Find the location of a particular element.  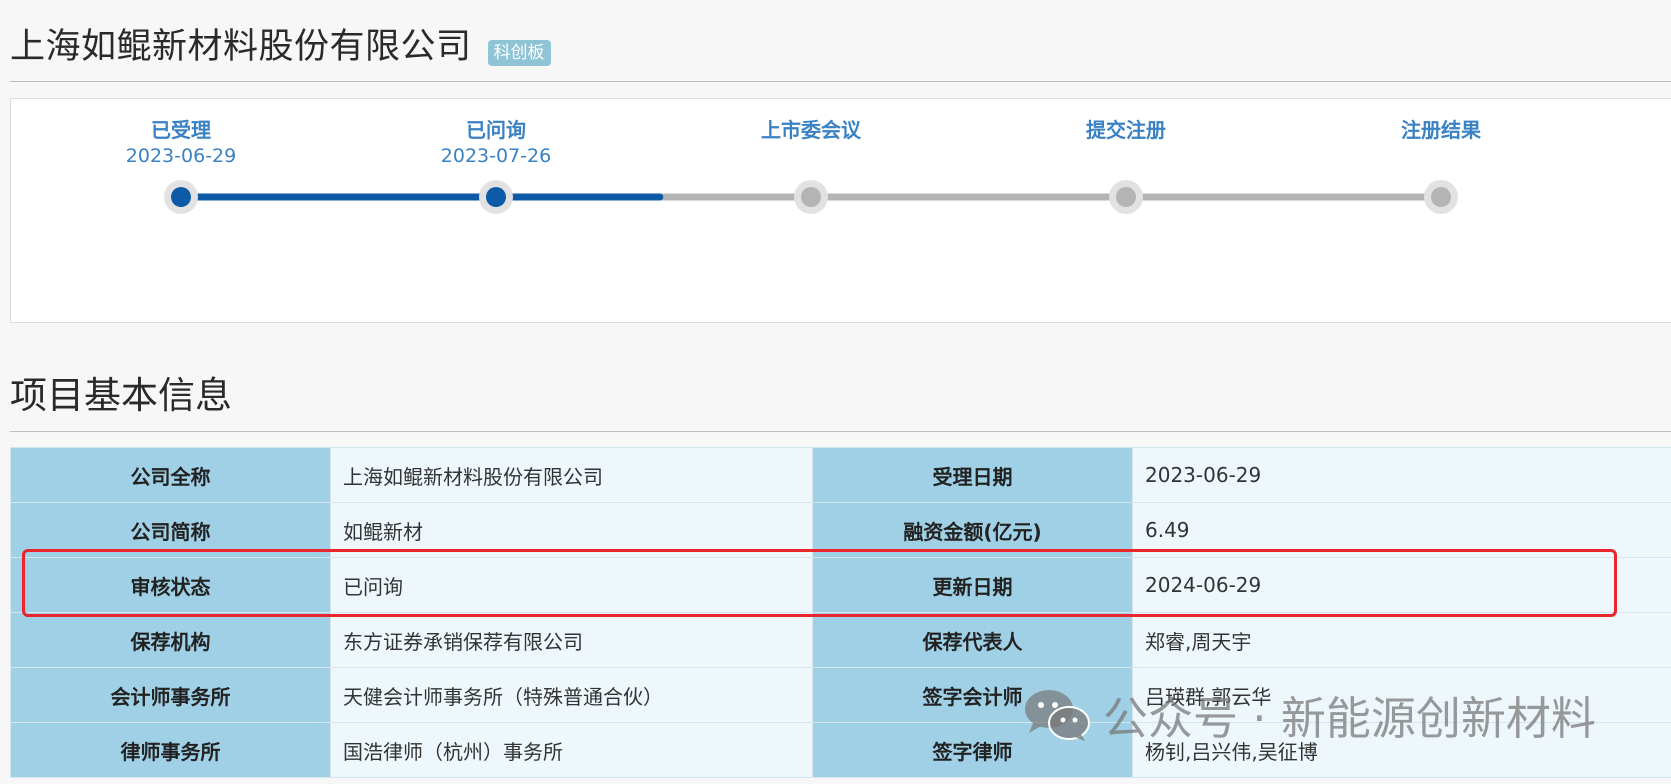

label-company-full-name: 公司全称 is located at coordinates (170, 475).